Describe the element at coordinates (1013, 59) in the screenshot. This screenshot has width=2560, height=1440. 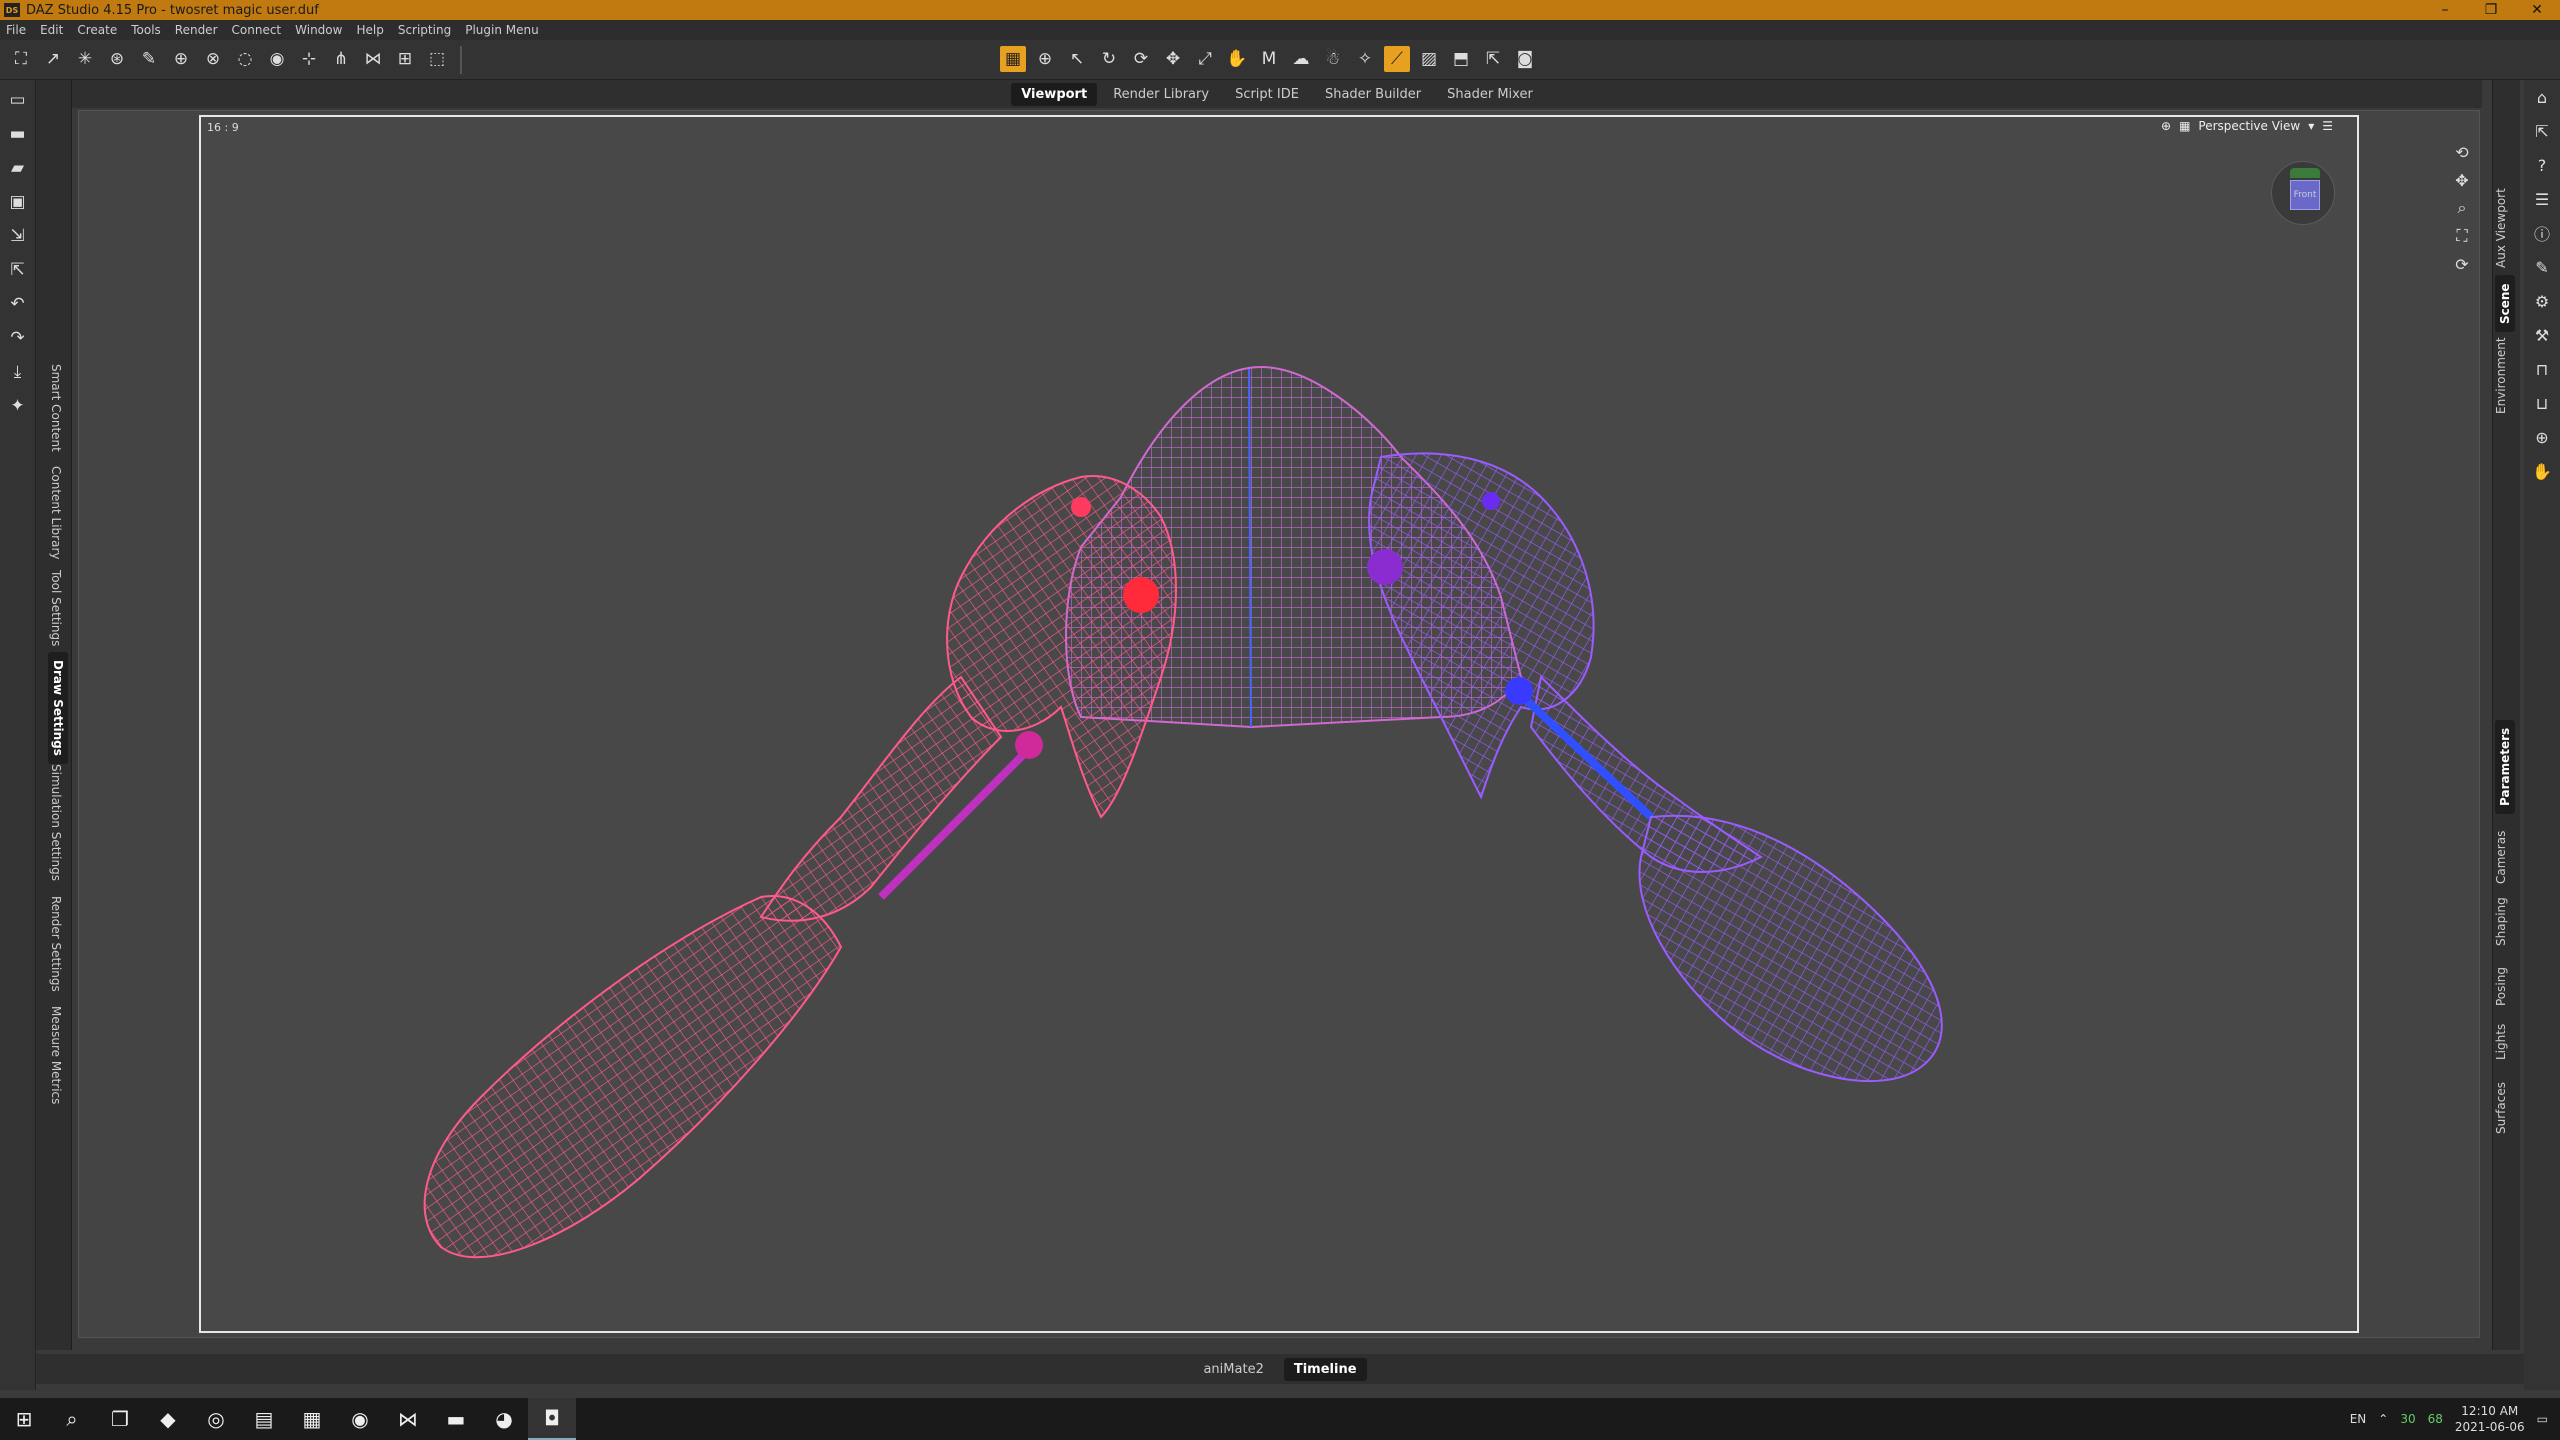
I see `viewport-tool-icon: ▦` at that location.